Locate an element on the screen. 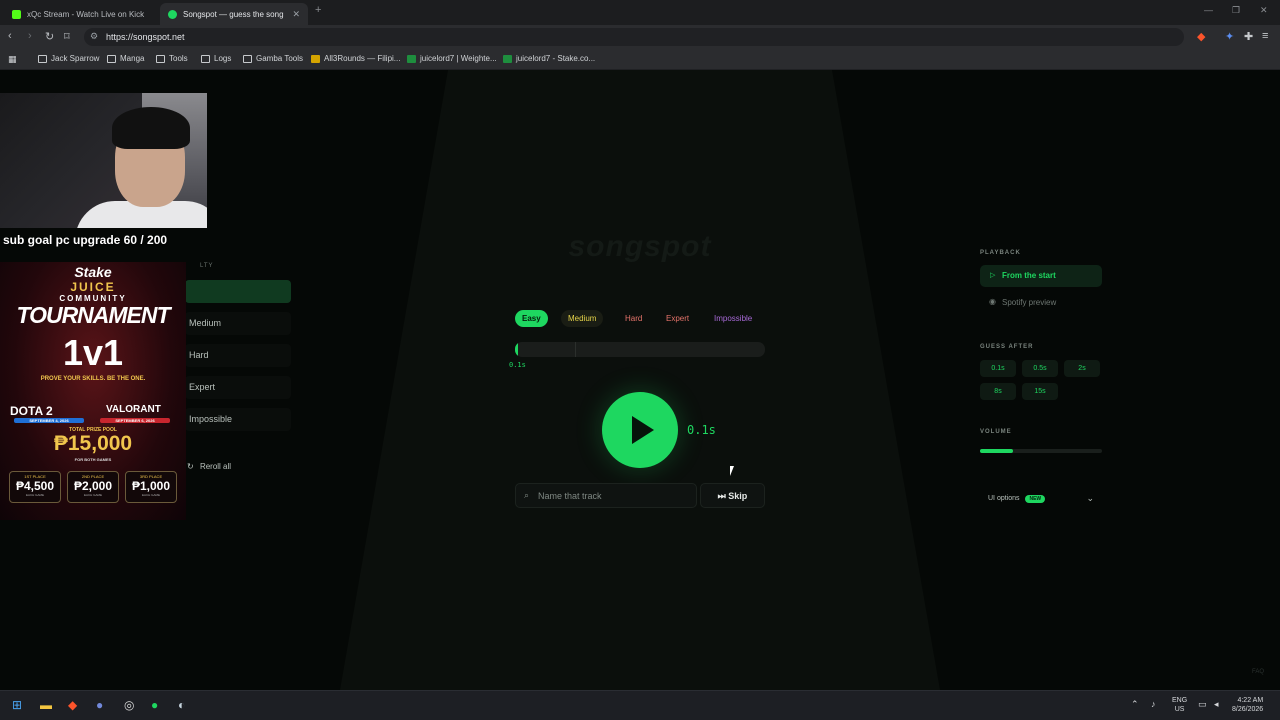 This screenshot has height=720, width=1280. difficulty-option-easy is located at coordinates (238, 291).